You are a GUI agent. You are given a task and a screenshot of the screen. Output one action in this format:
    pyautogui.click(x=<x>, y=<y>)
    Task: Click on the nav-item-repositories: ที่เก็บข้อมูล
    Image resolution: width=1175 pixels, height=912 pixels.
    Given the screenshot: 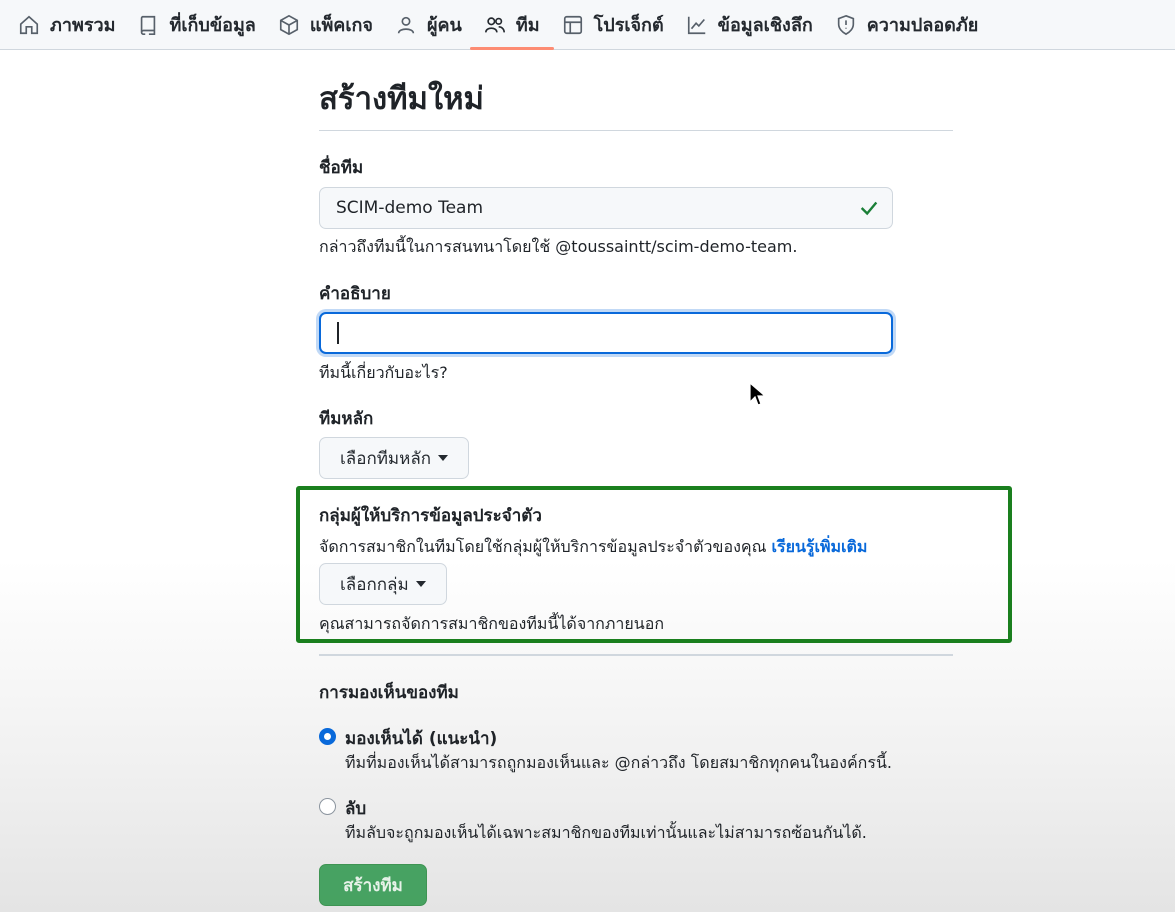 What is the action you would take?
    pyautogui.click(x=203, y=25)
    